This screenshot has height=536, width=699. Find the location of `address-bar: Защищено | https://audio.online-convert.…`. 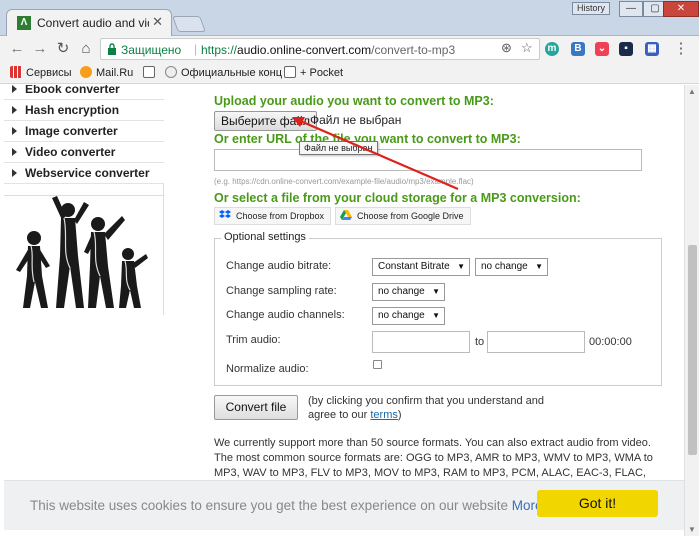

address-bar: Защищено | https://audio.online-convert.… is located at coordinates (320, 49).